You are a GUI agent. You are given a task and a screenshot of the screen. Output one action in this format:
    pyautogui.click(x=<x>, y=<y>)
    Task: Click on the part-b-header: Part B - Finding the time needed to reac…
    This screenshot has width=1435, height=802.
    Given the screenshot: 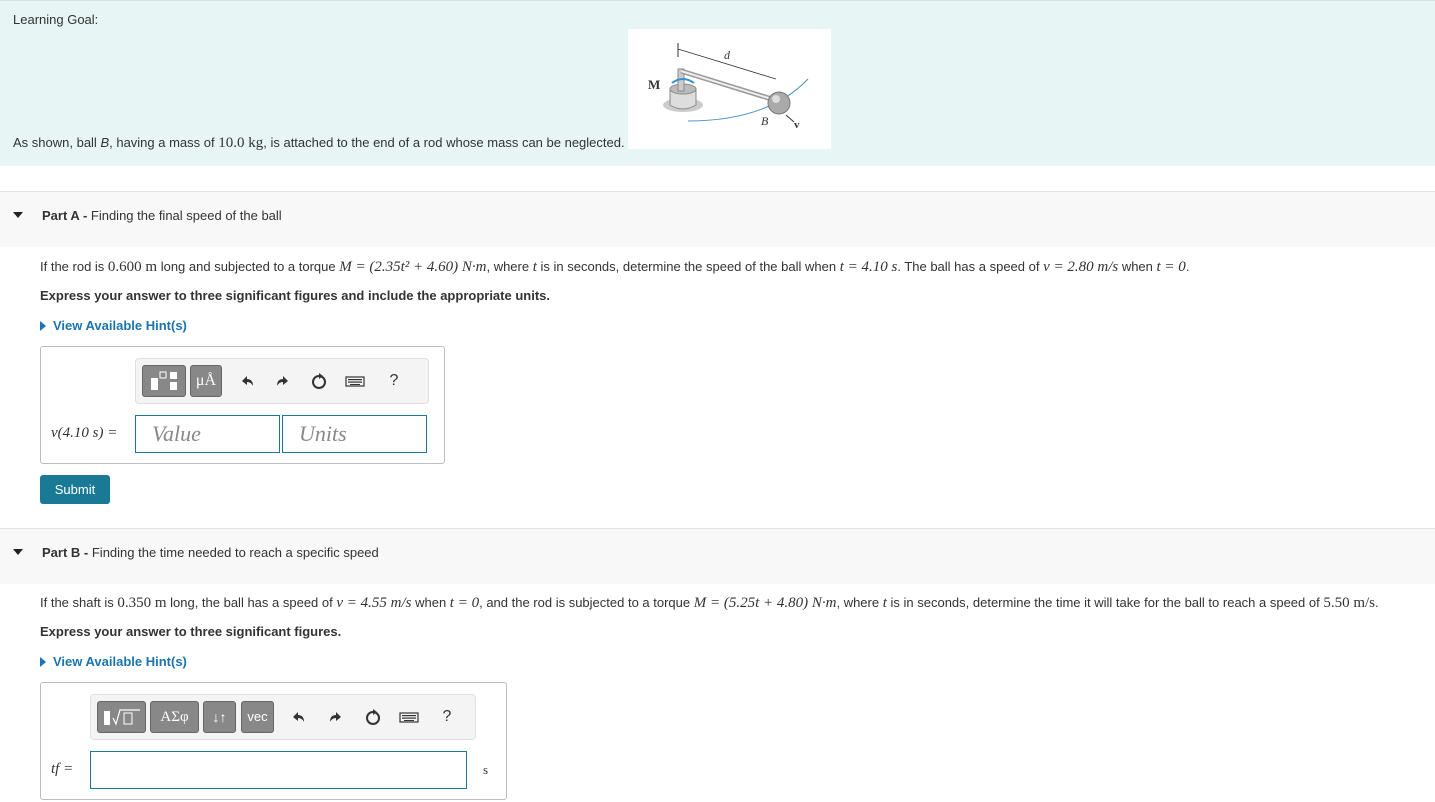 What is the action you would take?
    pyautogui.click(x=717, y=556)
    